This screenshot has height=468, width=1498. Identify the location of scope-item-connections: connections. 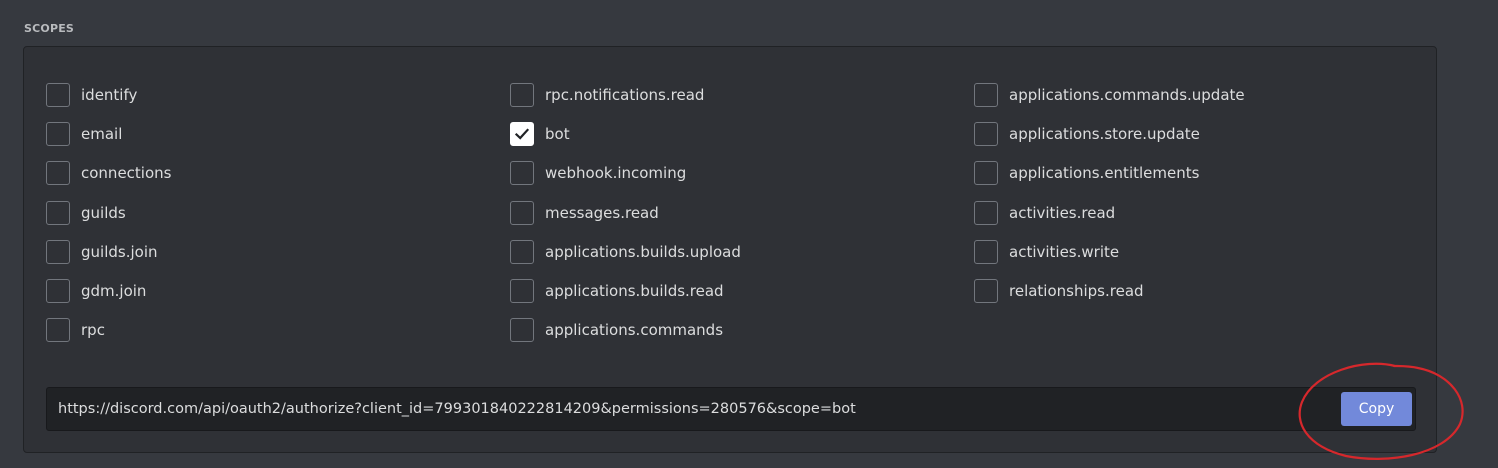
(108, 180).